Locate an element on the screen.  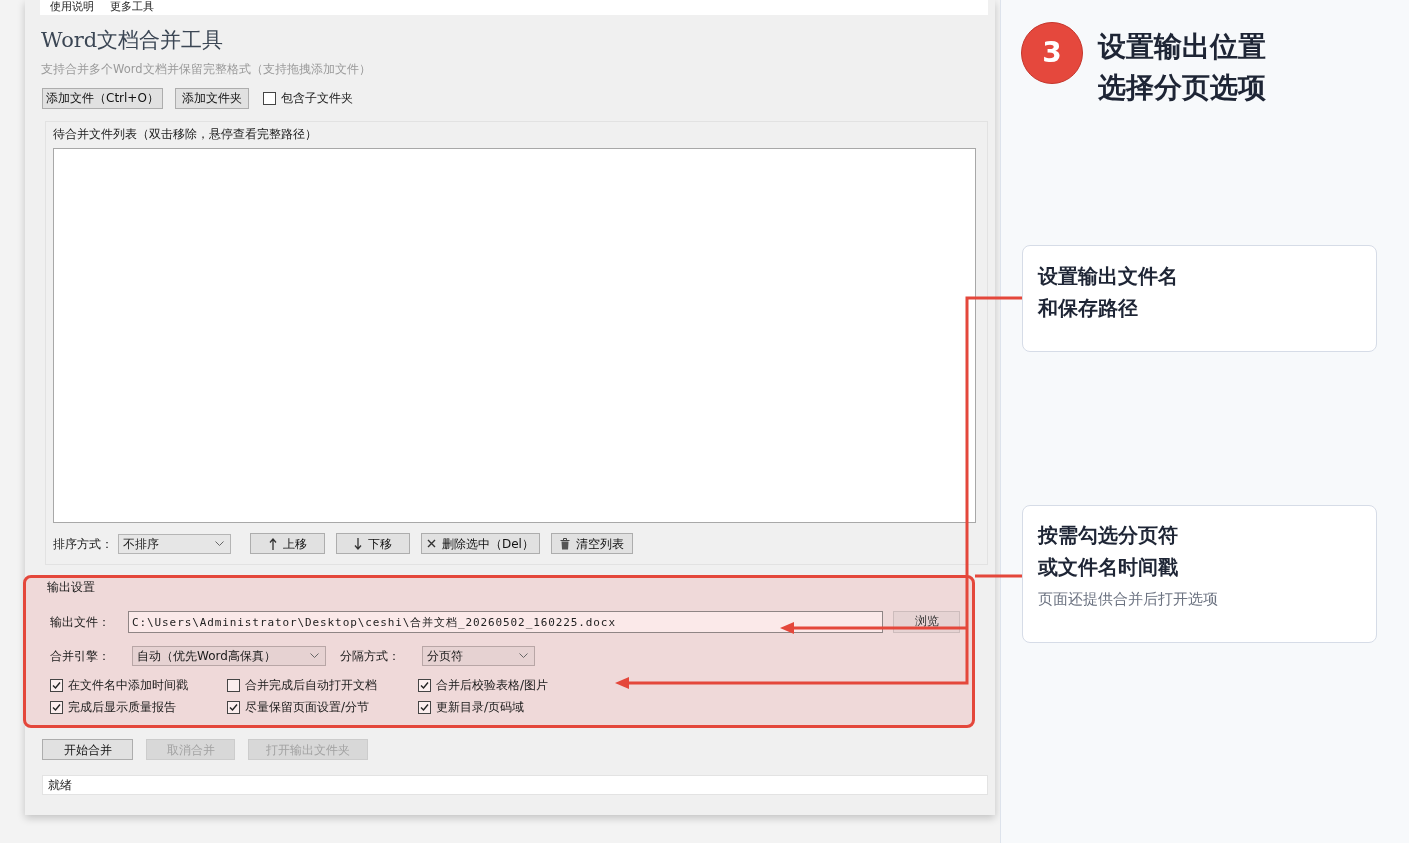
clear-list-button: 清空列表 is located at coordinates (591, 543).